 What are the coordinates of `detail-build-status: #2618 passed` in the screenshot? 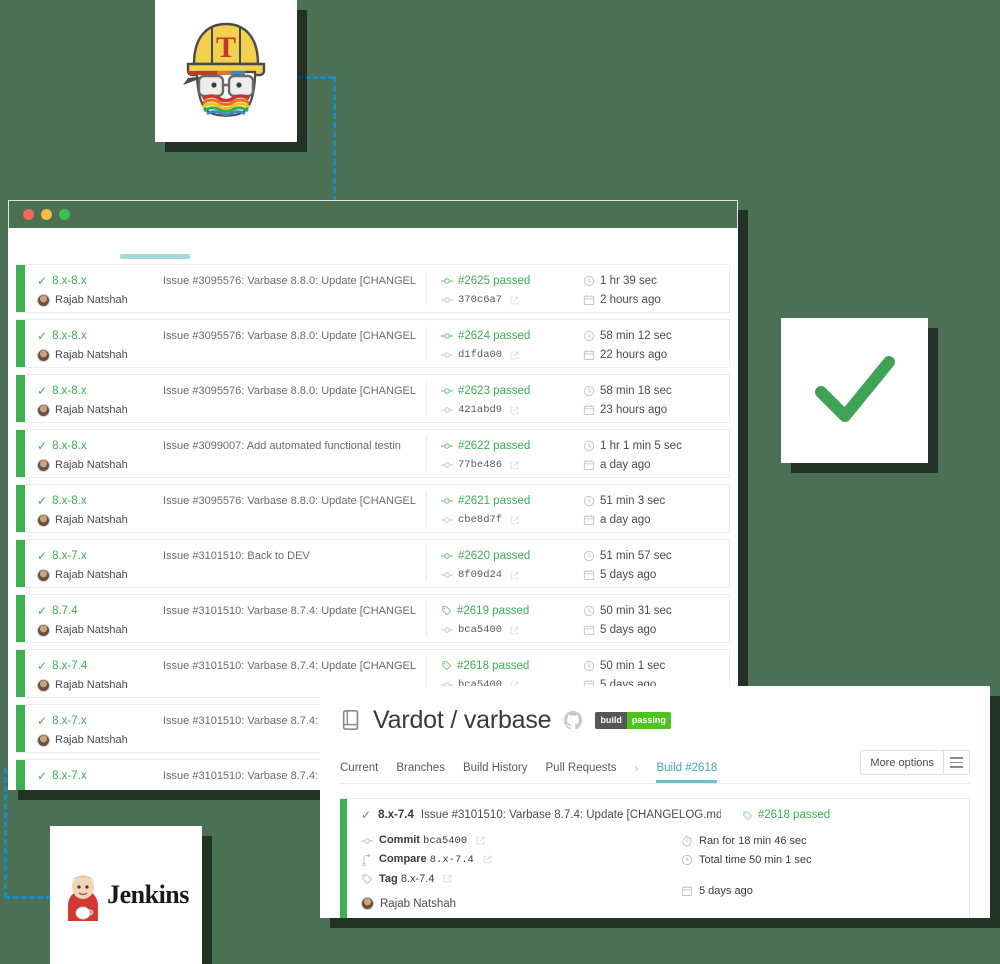 It's located at (786, 815).